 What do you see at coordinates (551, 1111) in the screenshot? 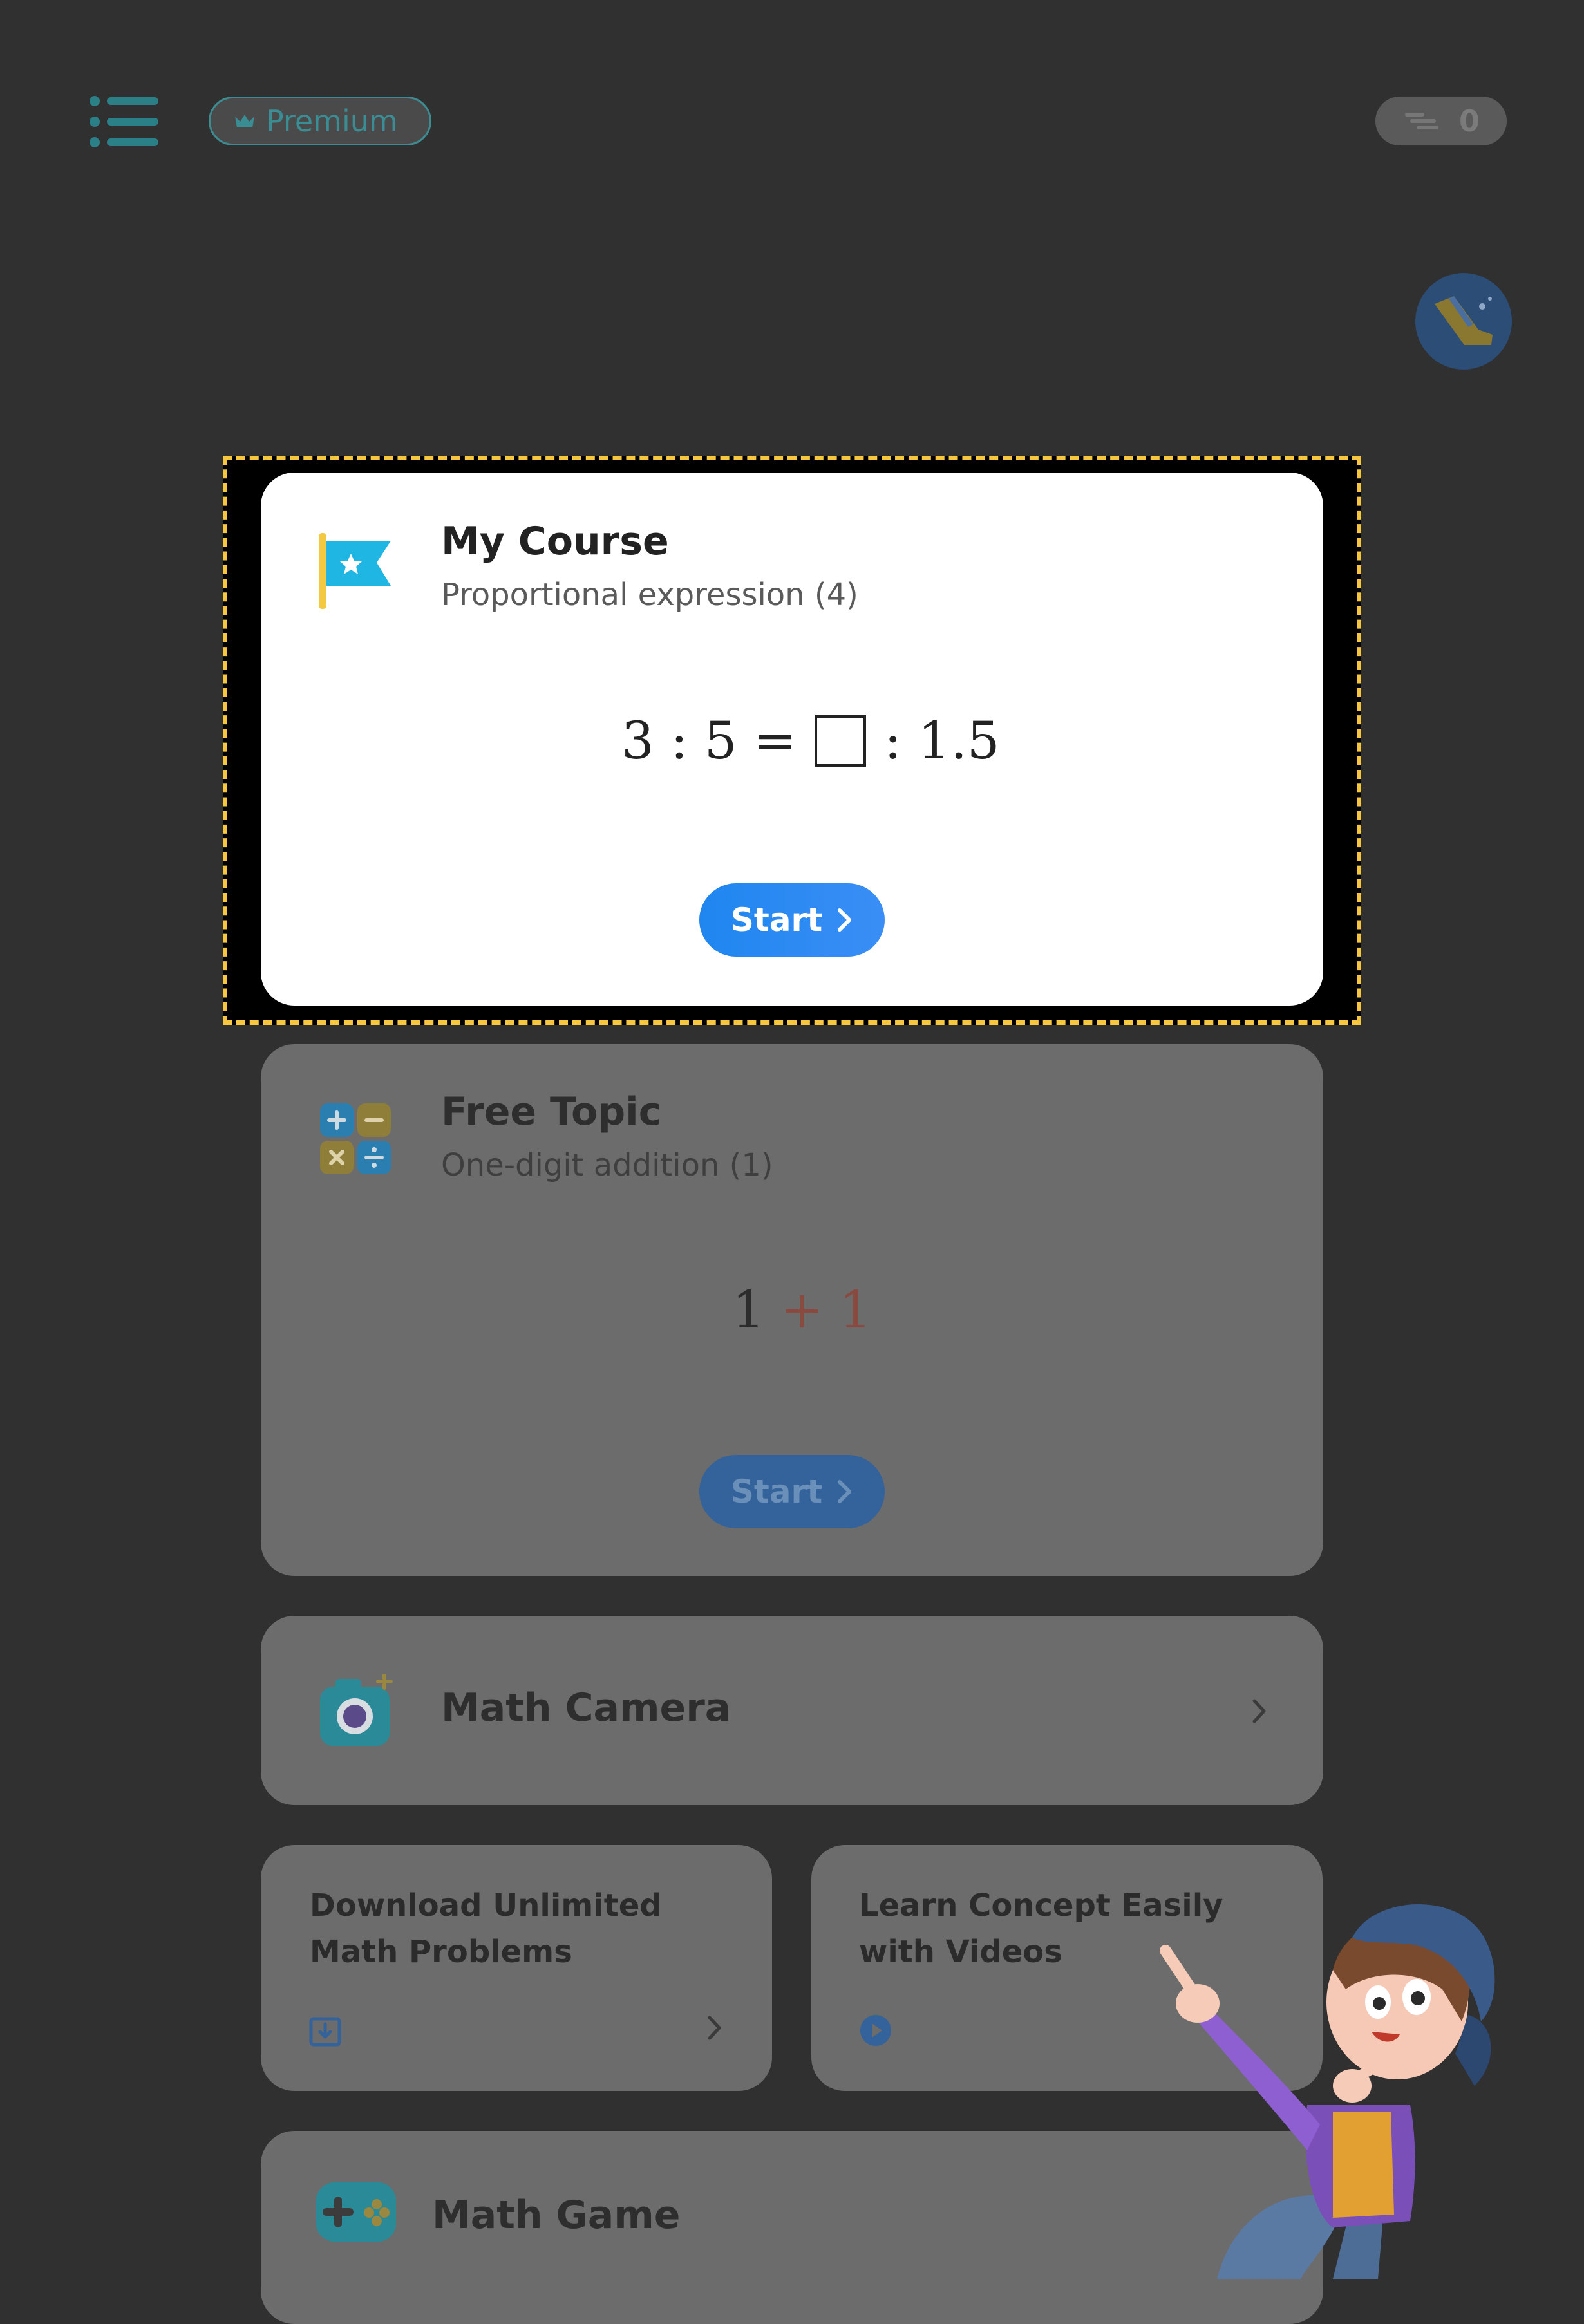
I see `free-topic-title: Free Topic` at bounding box center [551, 1111].